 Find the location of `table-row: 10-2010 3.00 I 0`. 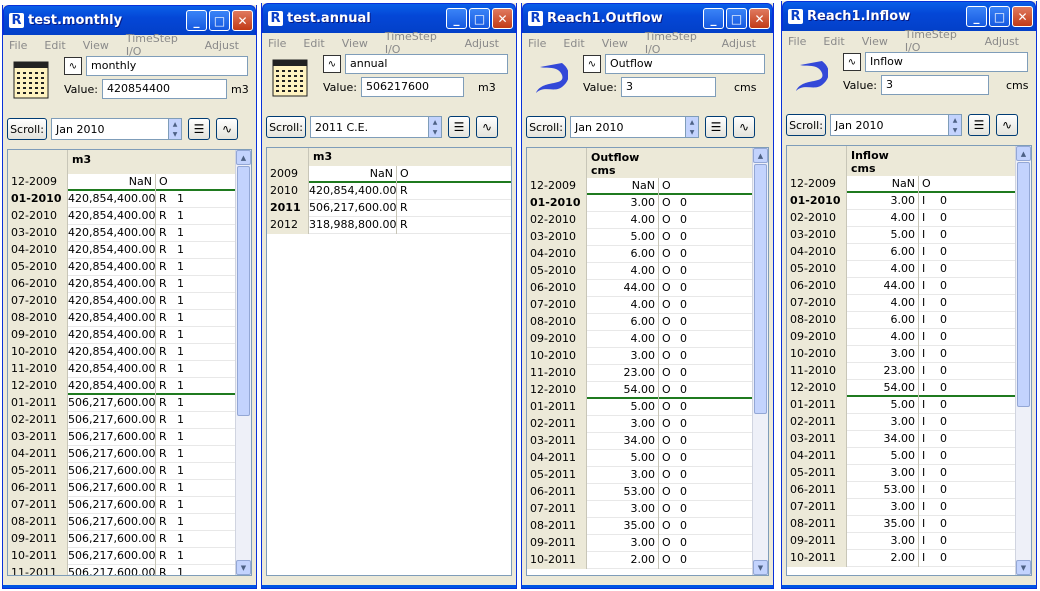

table-row: 10-2010 3.00 I 0 is located at coordinates (909, 354).